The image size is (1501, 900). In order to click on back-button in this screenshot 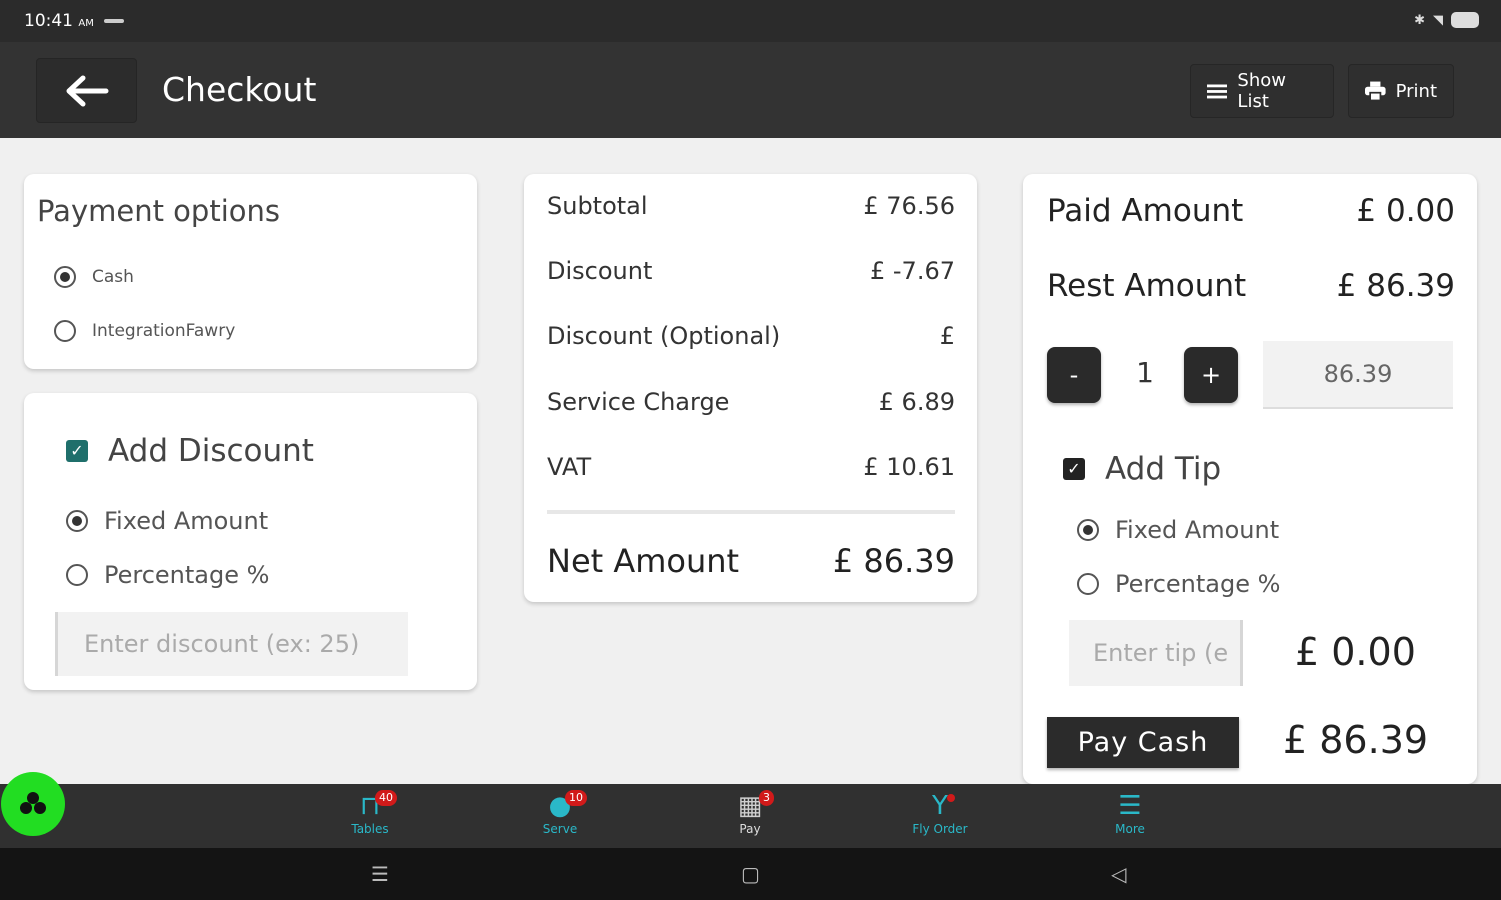, I will do `click(86, 90)`.